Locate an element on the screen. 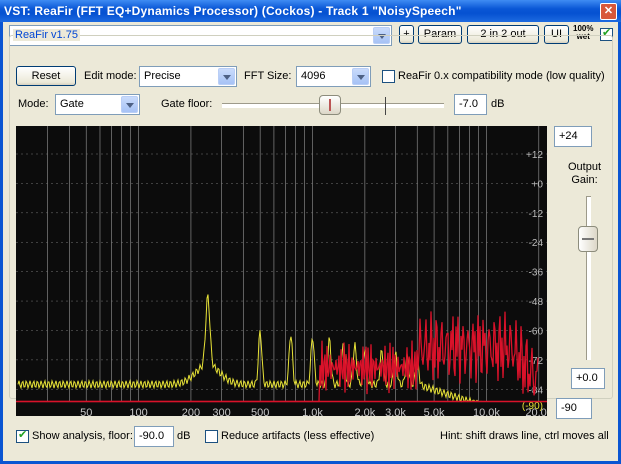  analysis-floor-unit: dB is located at coordinates (184, 436).